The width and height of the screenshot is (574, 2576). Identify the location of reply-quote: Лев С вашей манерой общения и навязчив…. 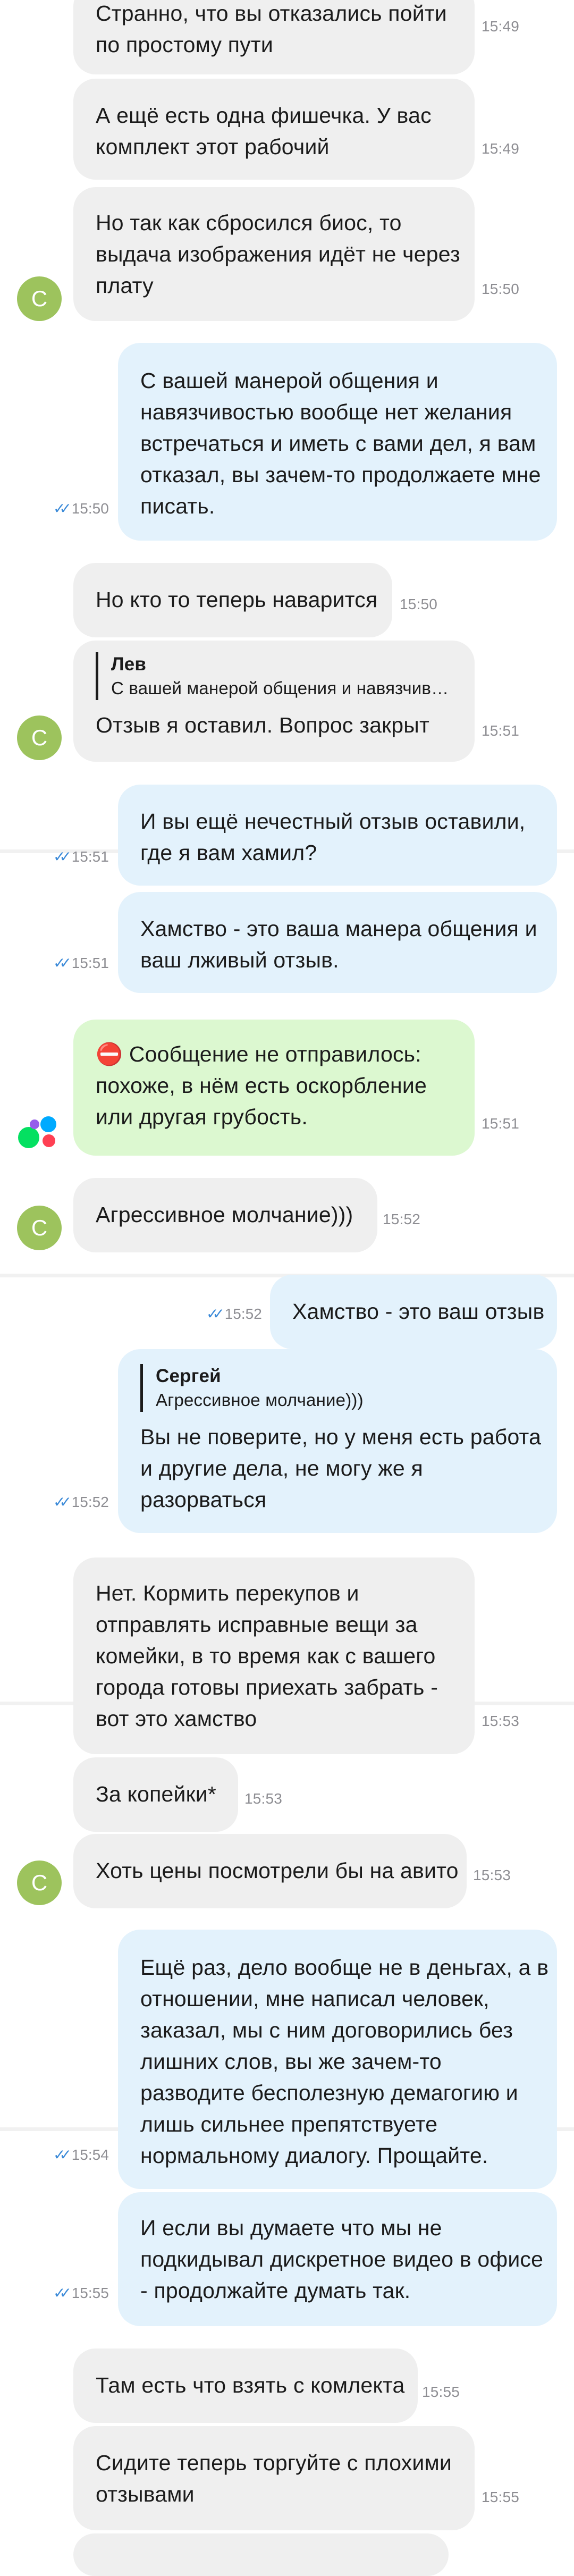
(273, 676).